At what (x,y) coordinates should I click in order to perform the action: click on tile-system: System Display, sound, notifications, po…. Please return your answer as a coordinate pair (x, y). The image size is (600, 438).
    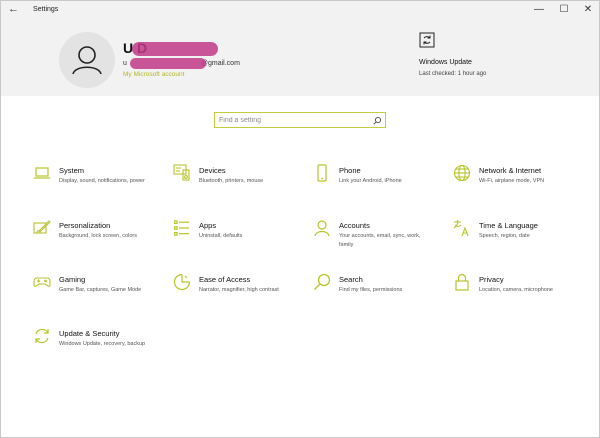
    Looking at the image, I should click on (98, 189).